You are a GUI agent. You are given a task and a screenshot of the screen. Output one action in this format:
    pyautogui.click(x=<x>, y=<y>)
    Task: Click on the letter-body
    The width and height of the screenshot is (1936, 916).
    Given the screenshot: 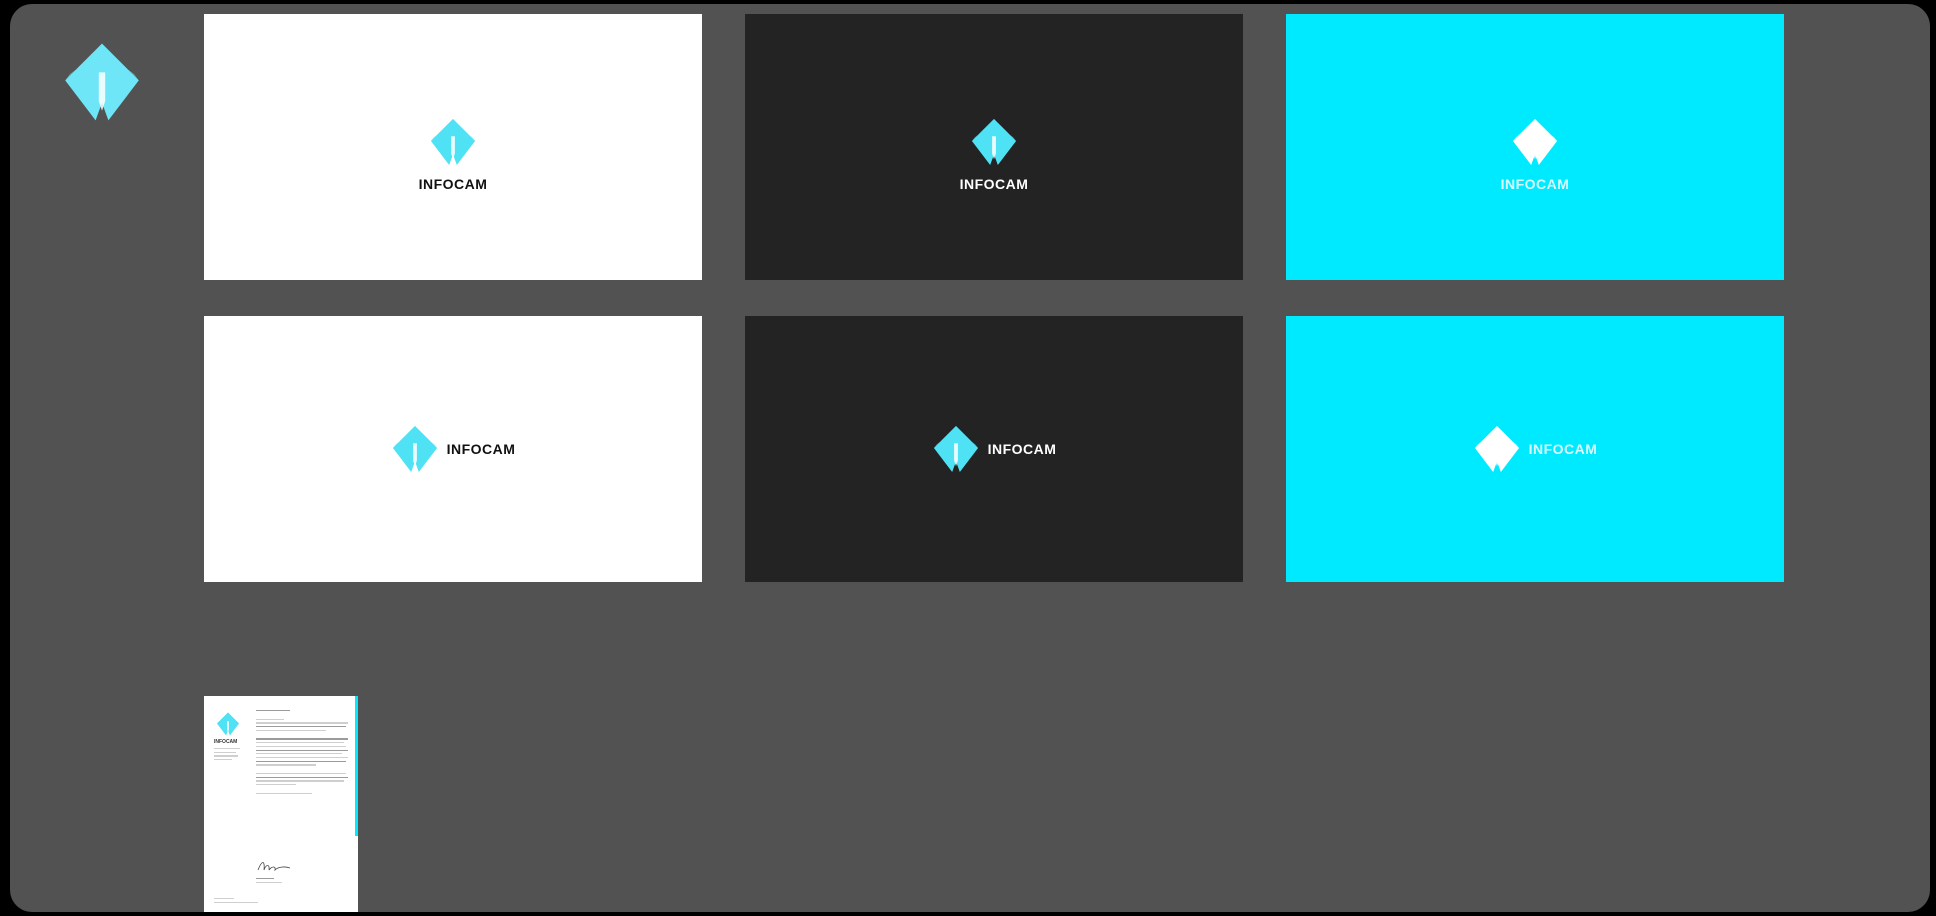 What is the action you would take?
    pyautogui.click(x=302, y=753)
    